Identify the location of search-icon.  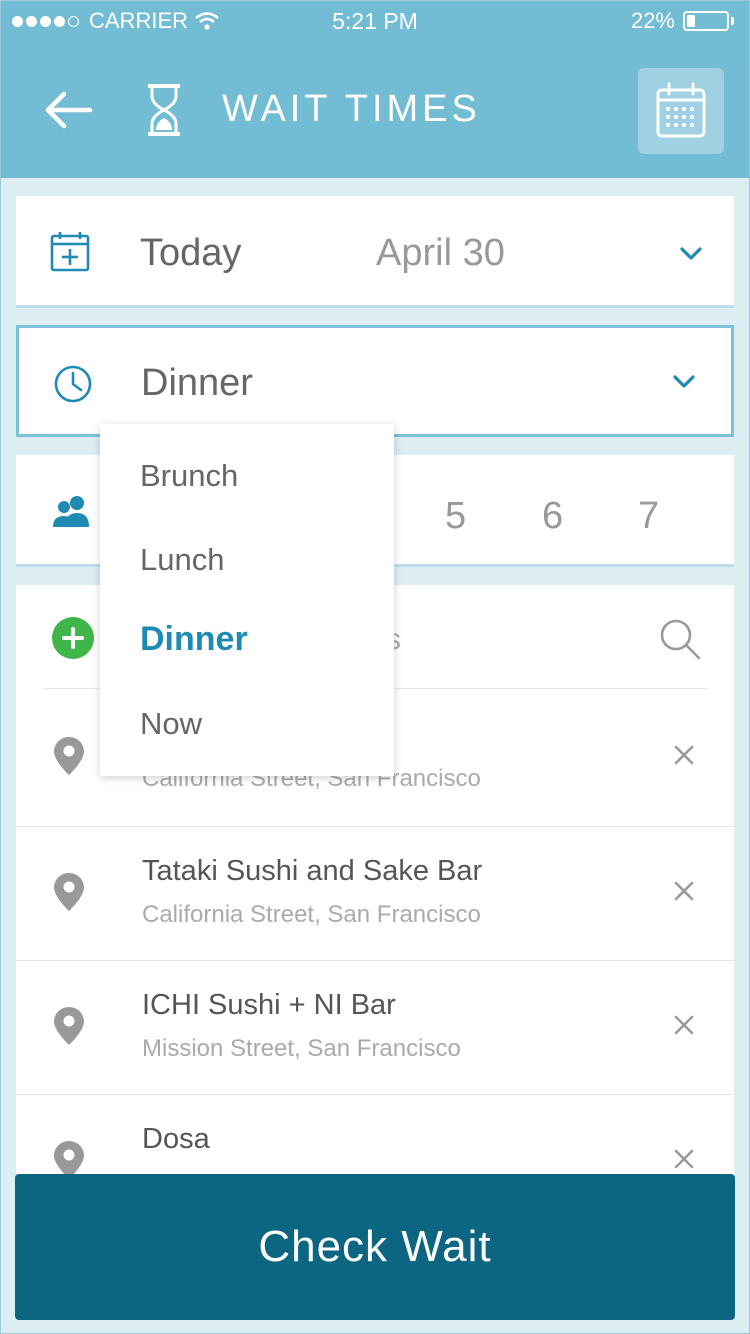
(680, 639).